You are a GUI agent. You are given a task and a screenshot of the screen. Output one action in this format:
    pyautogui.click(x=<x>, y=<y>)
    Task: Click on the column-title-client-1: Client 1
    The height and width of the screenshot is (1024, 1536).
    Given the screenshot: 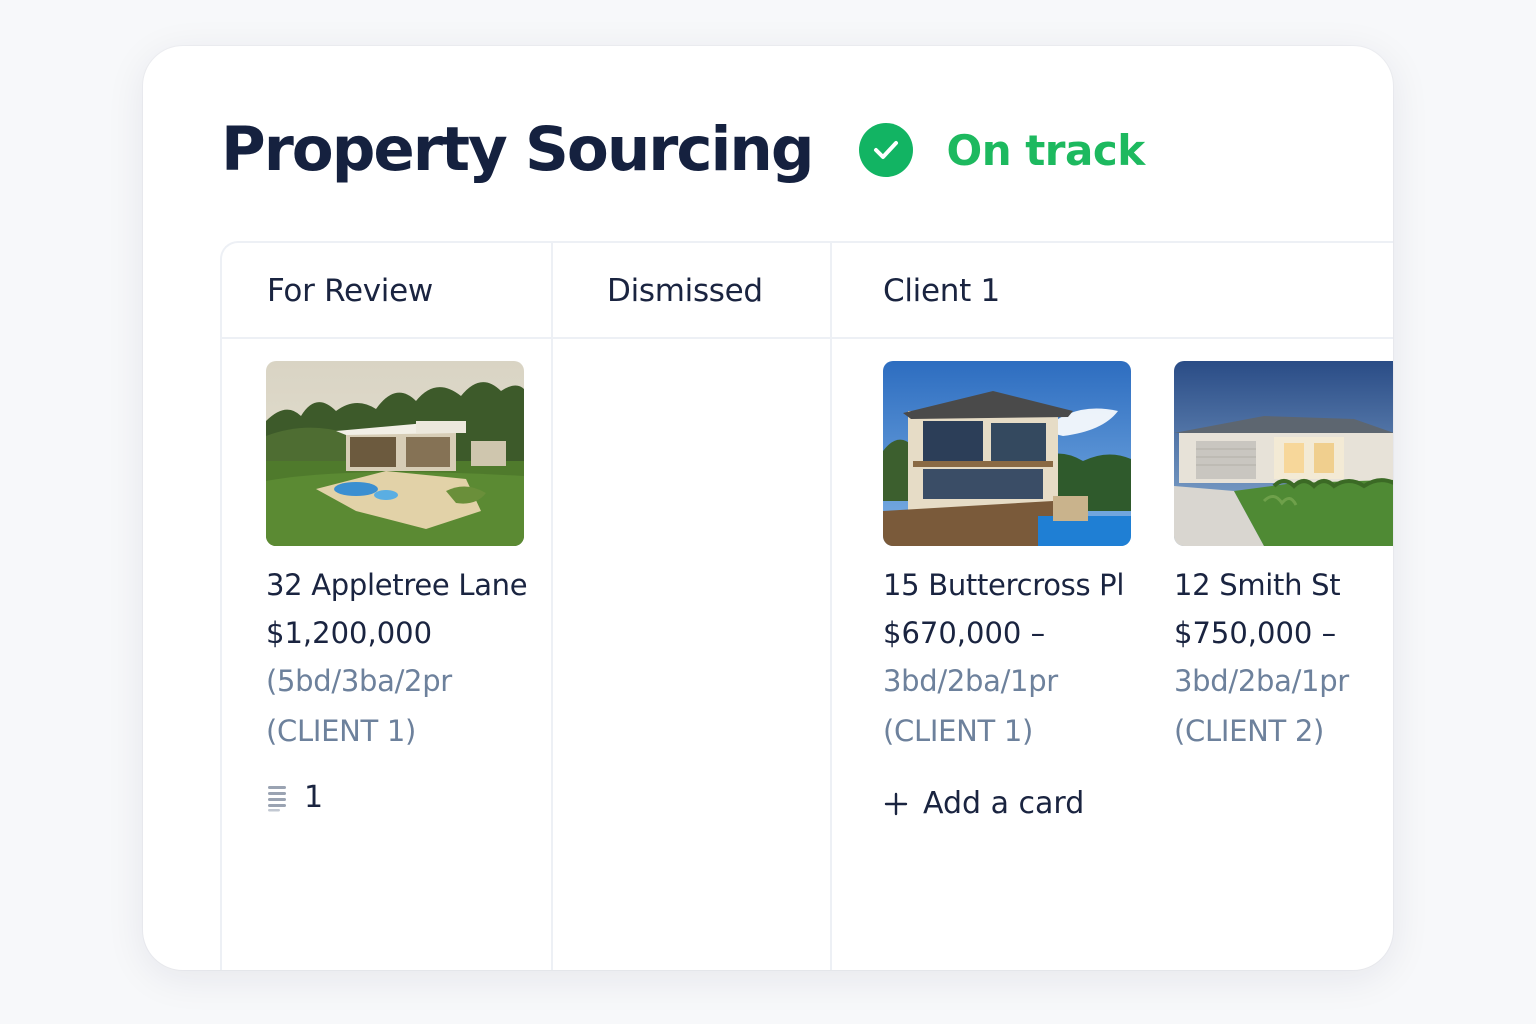 What is the action you would take?
    pyautogui.click(x=941, y=291)
    